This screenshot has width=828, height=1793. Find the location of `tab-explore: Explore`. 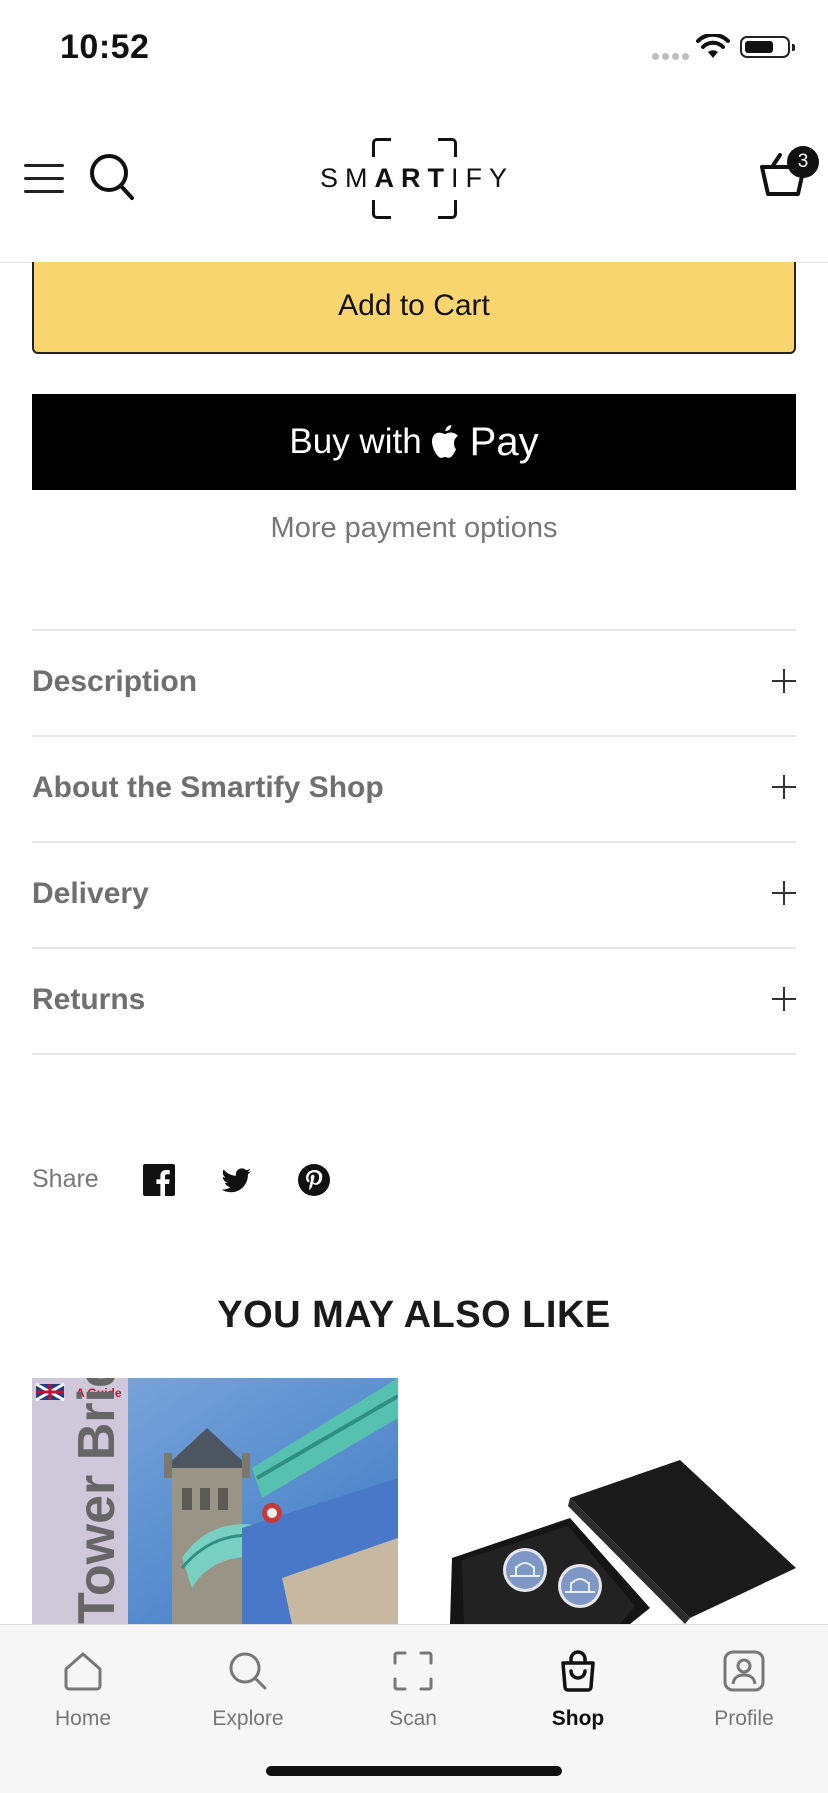

tab-explore: Explore is located at coordinates (248, 1688).